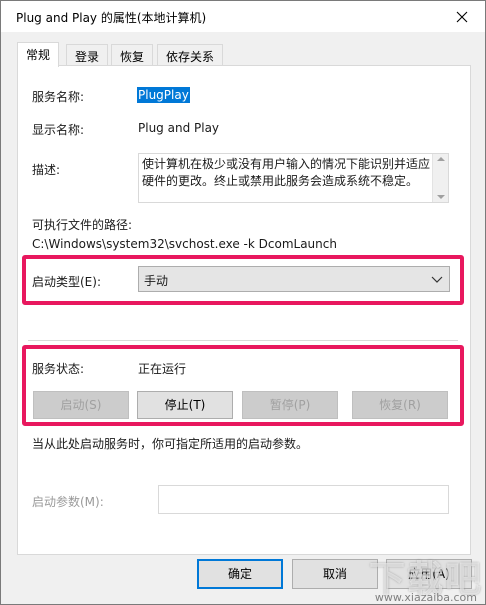  Describe the element at coordinates (66, 282) in the screenshot. I see `startup-type-label: 启动类型(E):` at that location.